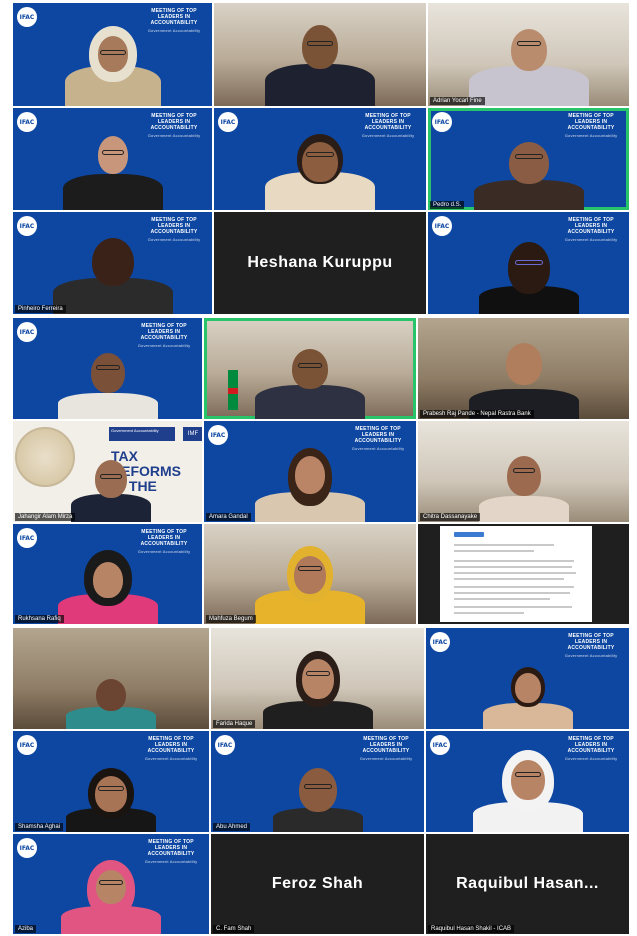  I want to click on participant-name: Aziba, so click(26, 929).